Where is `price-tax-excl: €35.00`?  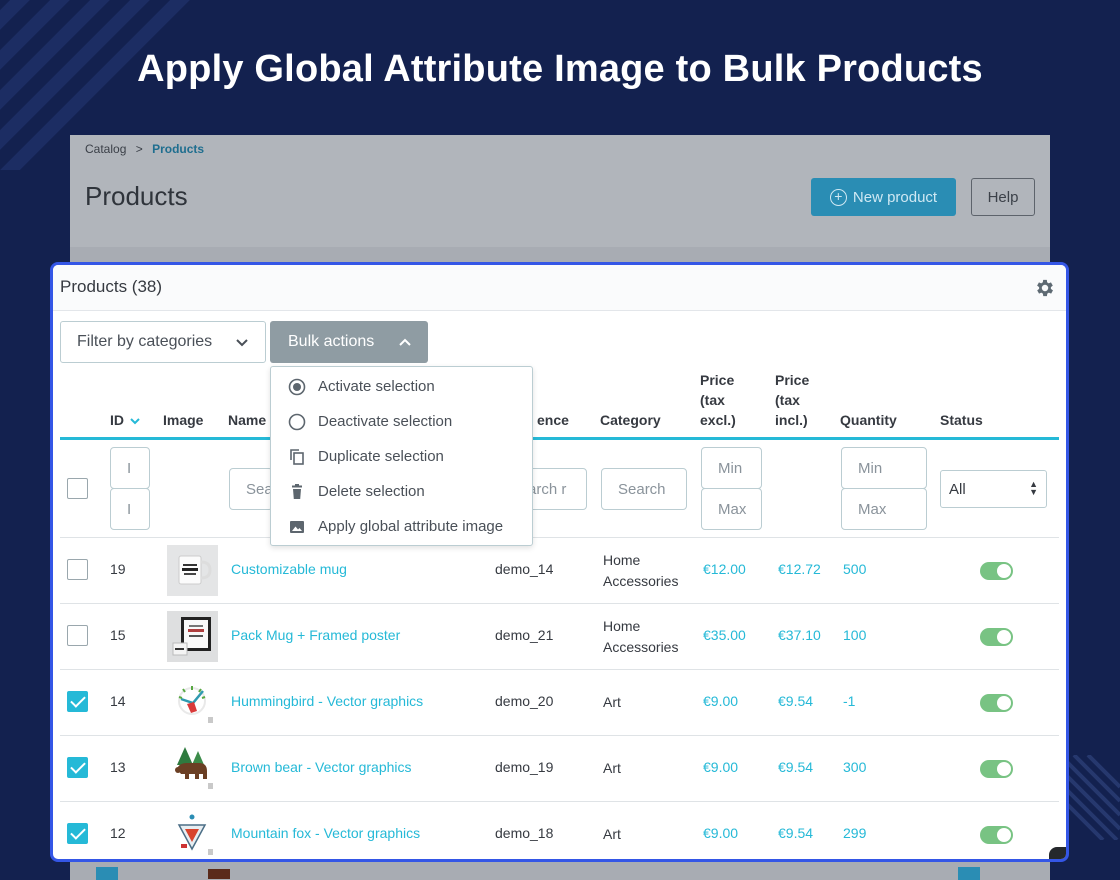
price-tax-excl: €35.00 is located at coordinates (724, 635).